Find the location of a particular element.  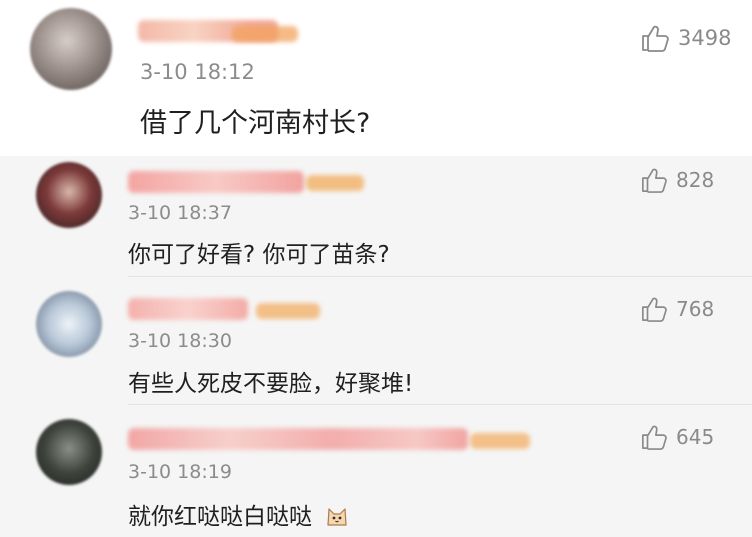

like-count: 645 is located at coordinates (695, 437).